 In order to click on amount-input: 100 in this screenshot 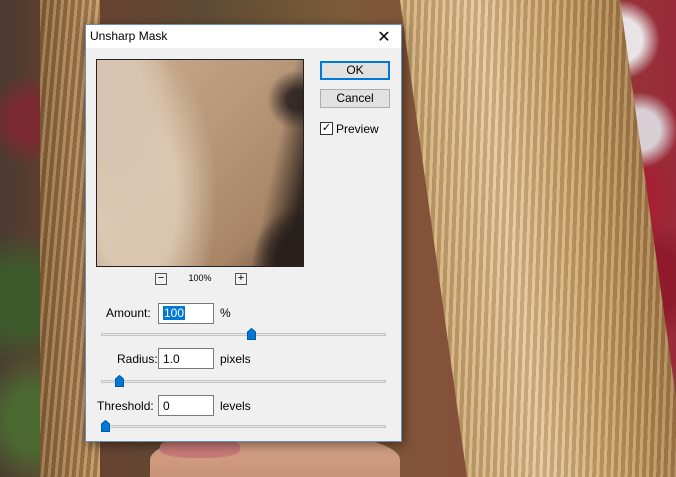, I will do `click(186, 313)`.